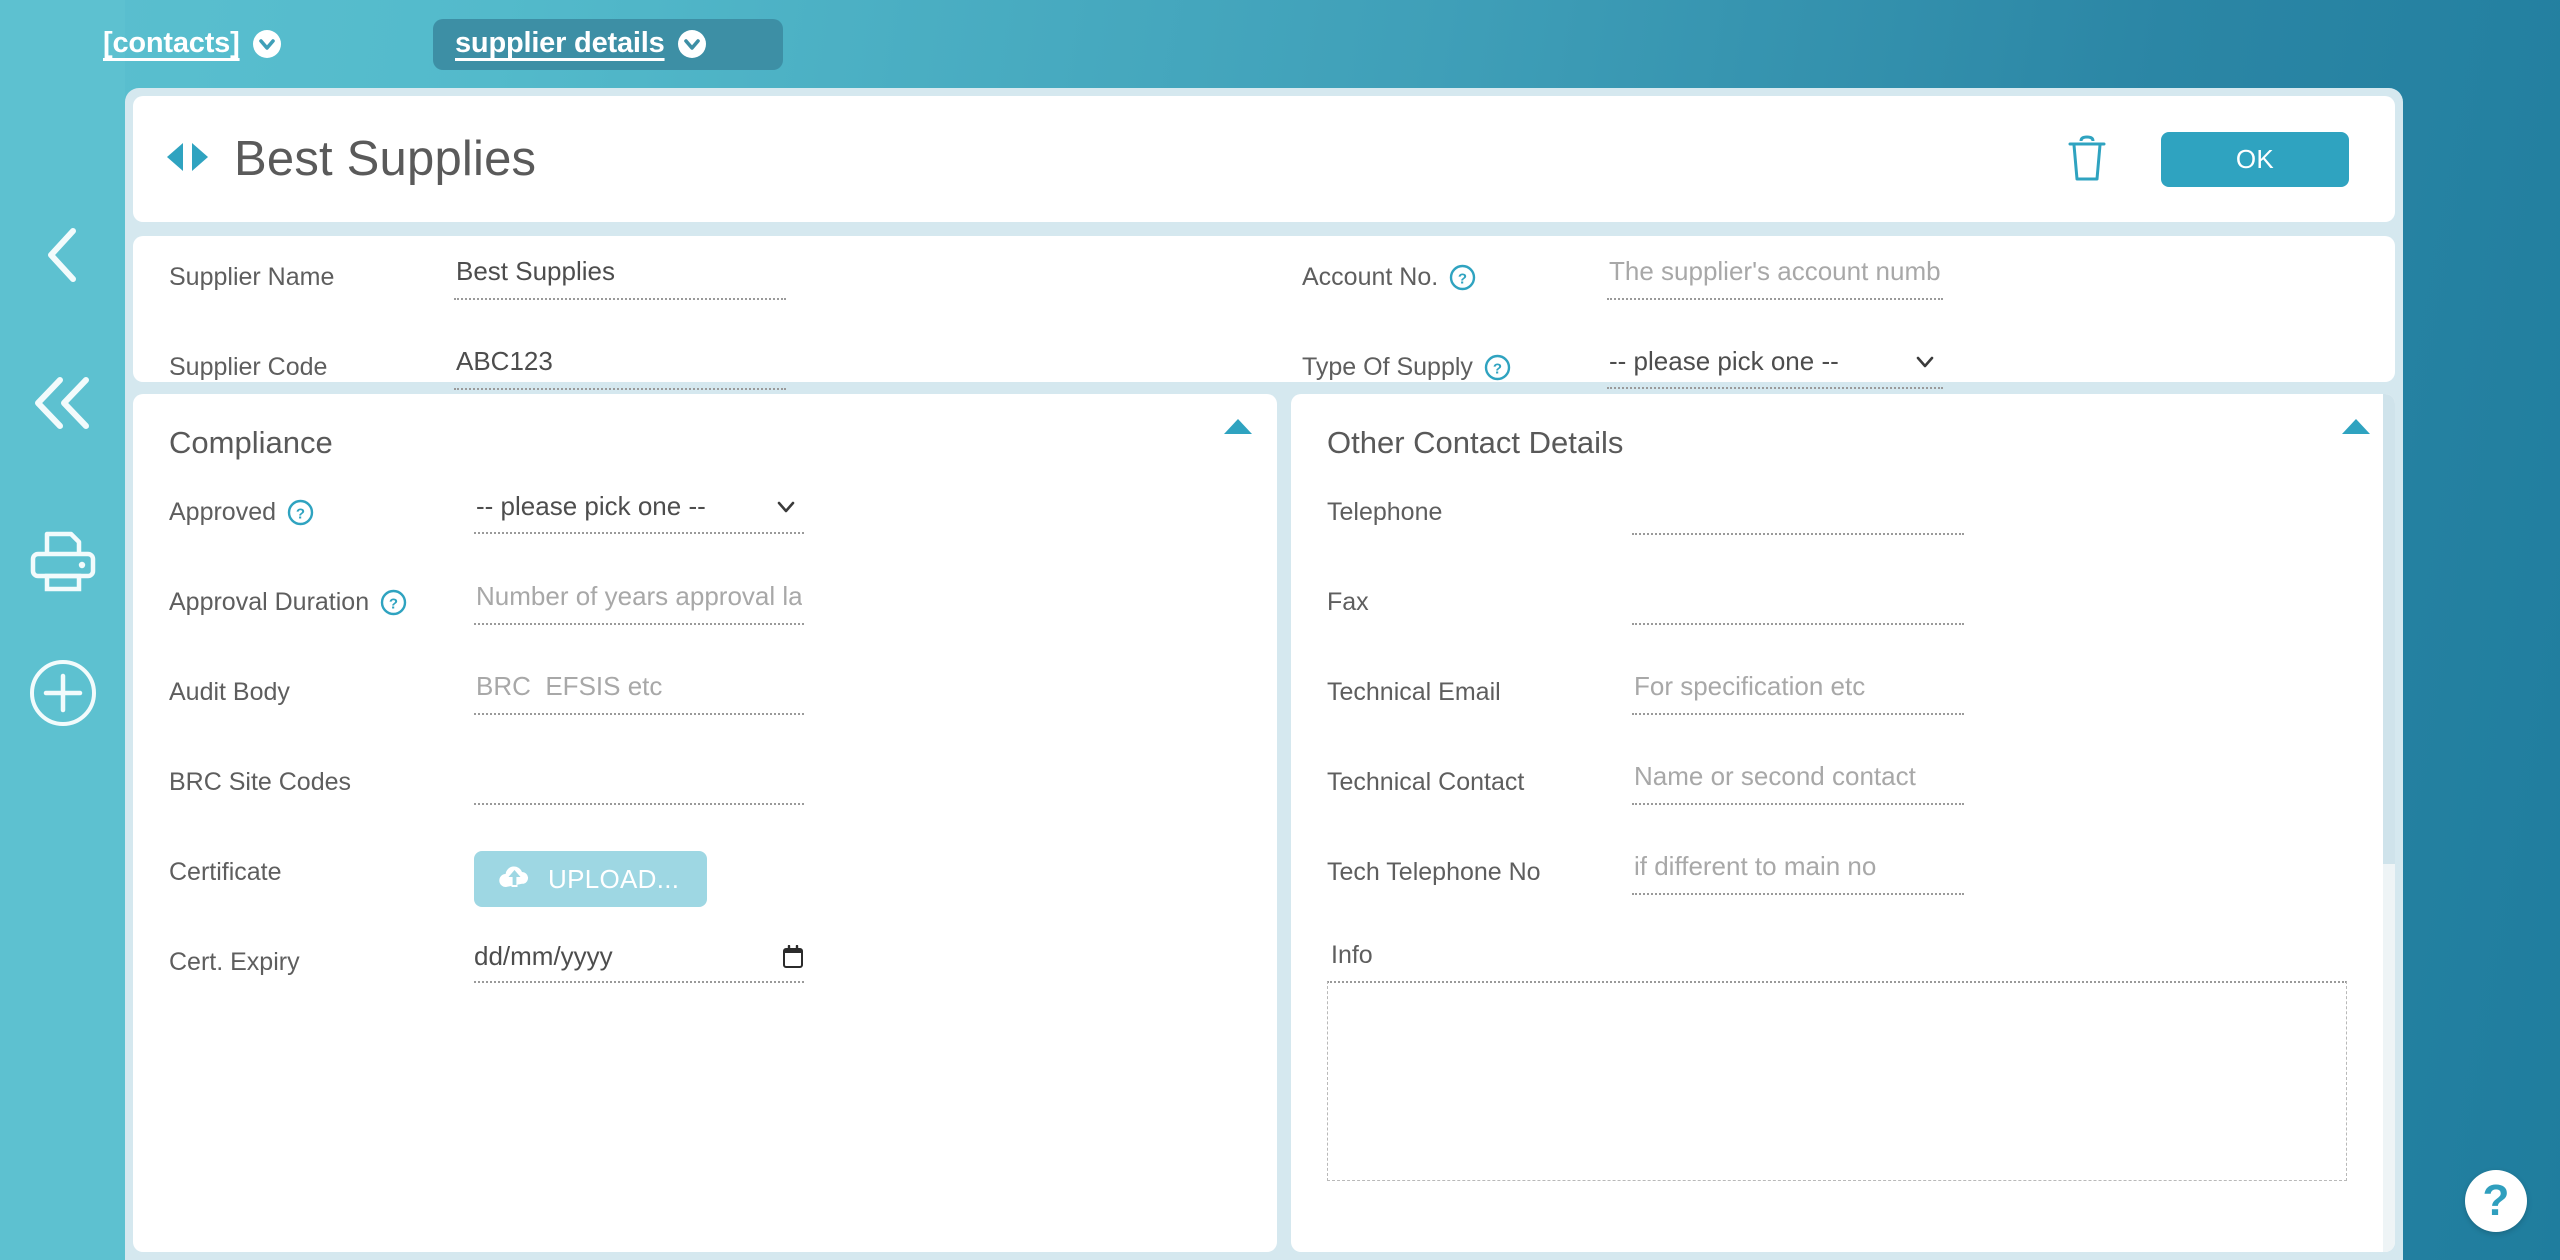  What do you see at coordinates (321, 509) in the screenshot?
I see `approved-label: Approved ?` at bounding box center [321, 509].